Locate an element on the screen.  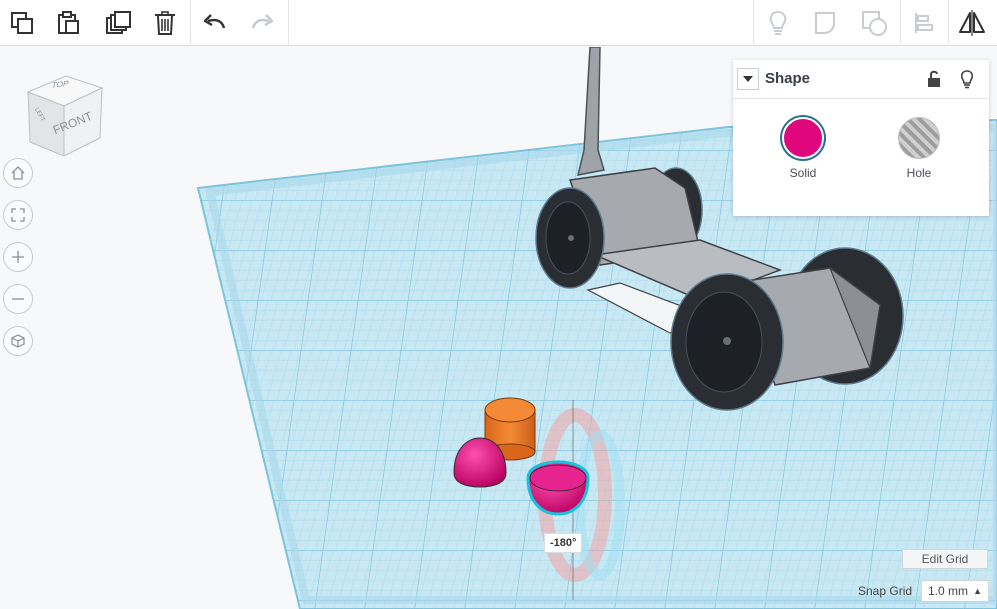
redo-button is located at coordinates (262, 23).